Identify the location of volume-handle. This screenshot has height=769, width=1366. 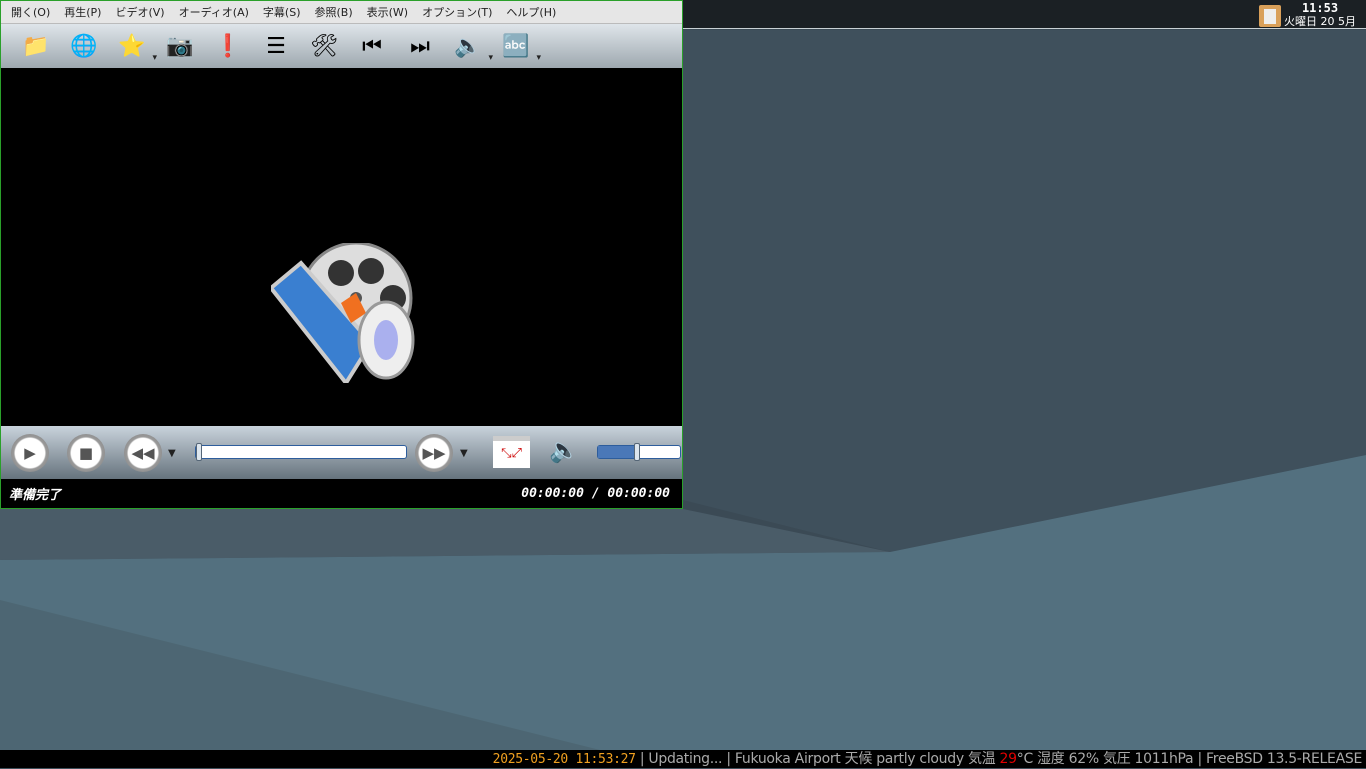
(637, 452).